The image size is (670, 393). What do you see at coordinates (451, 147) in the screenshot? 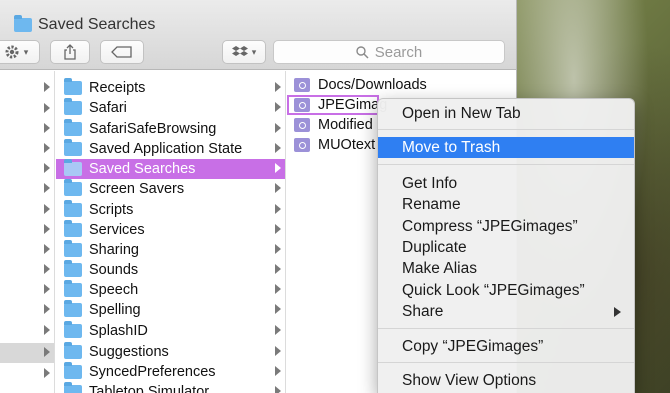
I see `menu-item-label: Move to Trash` at bounding box center [451, 147].